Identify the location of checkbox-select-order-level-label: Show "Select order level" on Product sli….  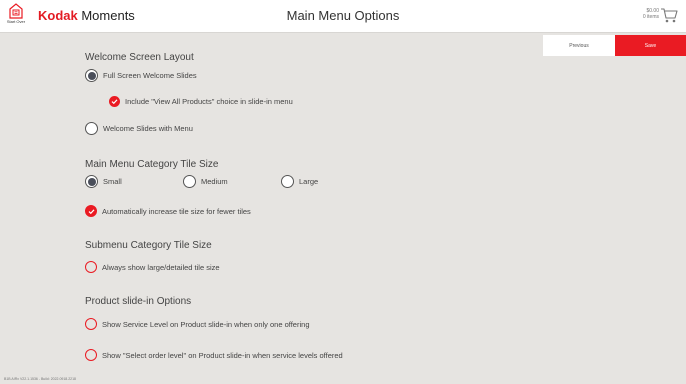
(222, 355).